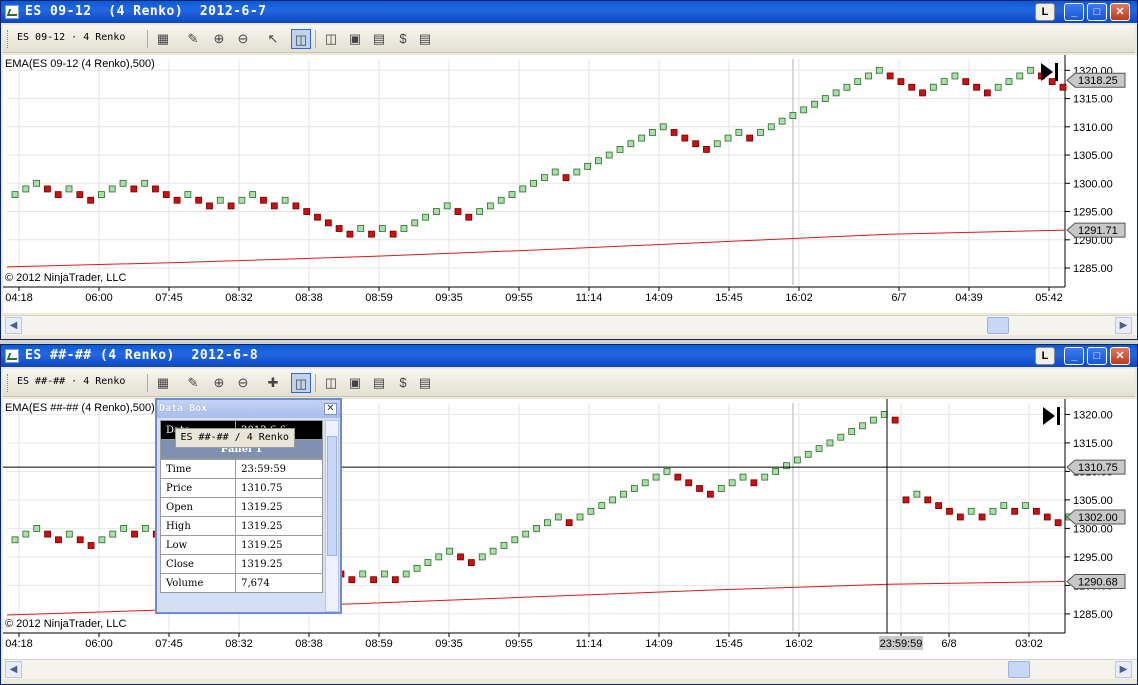 This screenshot has height=685, width=1138. What do you see at coordinates (71, 381) in the screenshot?
I see `instrument-selector: ES ##-## · 4 Renko` at bounding box center [71, 381].